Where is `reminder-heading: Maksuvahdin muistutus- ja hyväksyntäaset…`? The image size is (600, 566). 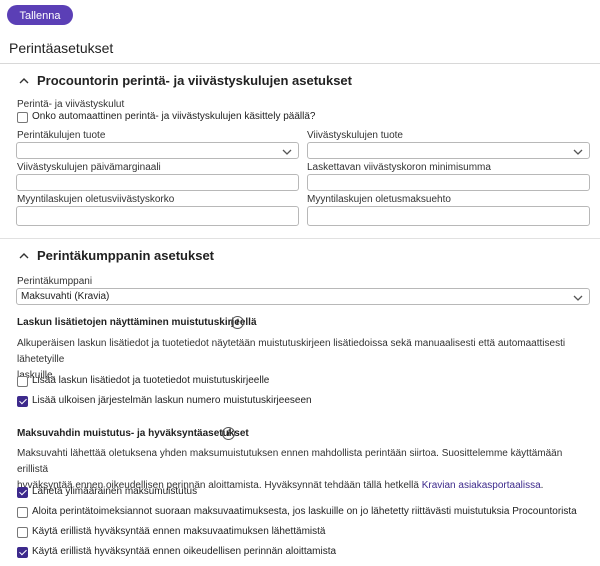 reminder-heading: Maksuvahdin muistutus- ja hyväksyntäaset… is located at coordinates (133, 433).